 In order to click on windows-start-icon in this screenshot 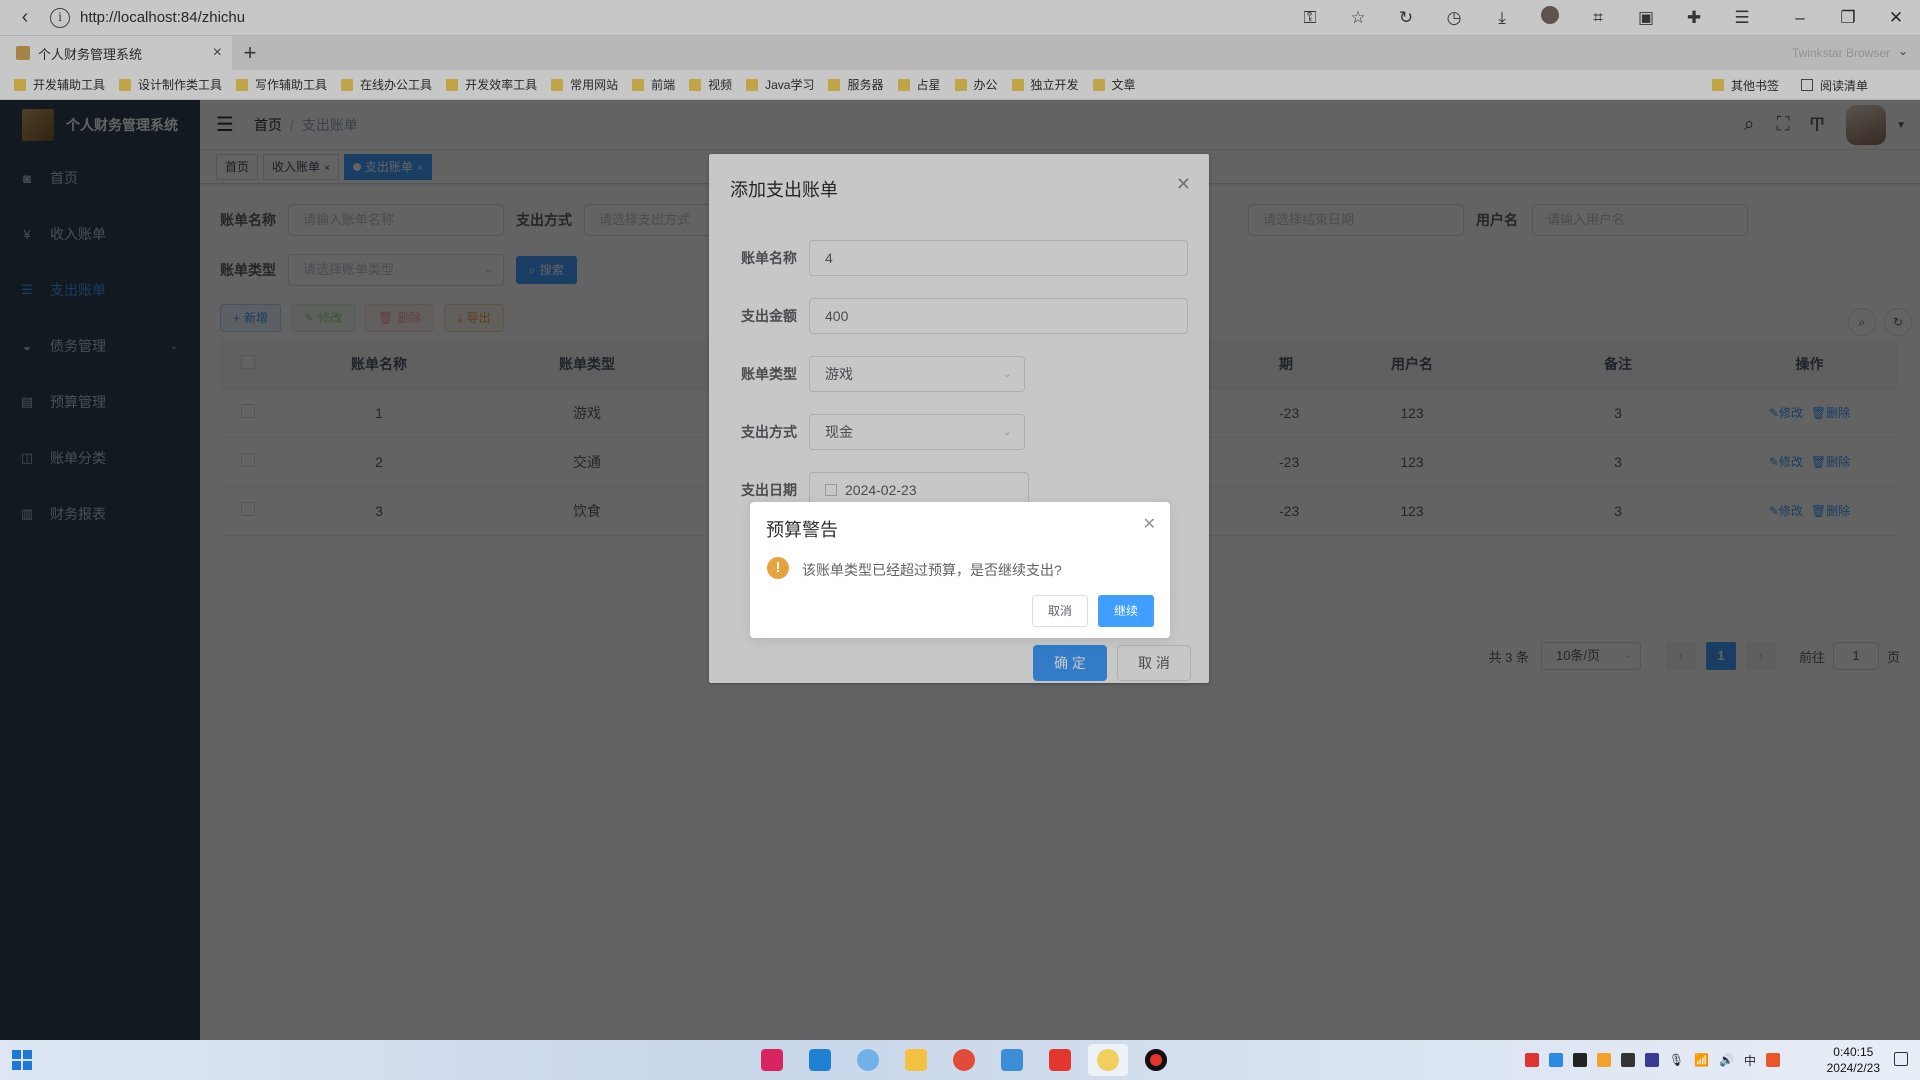, I will do `click(22, 1060)`.